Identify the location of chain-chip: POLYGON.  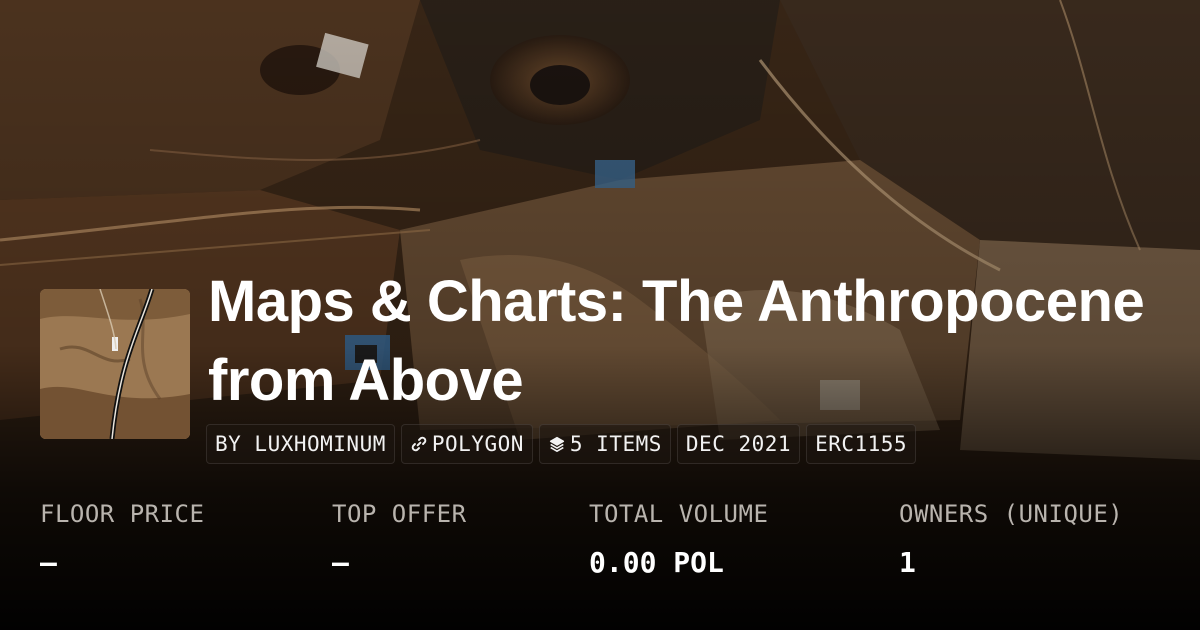
(466, 444).